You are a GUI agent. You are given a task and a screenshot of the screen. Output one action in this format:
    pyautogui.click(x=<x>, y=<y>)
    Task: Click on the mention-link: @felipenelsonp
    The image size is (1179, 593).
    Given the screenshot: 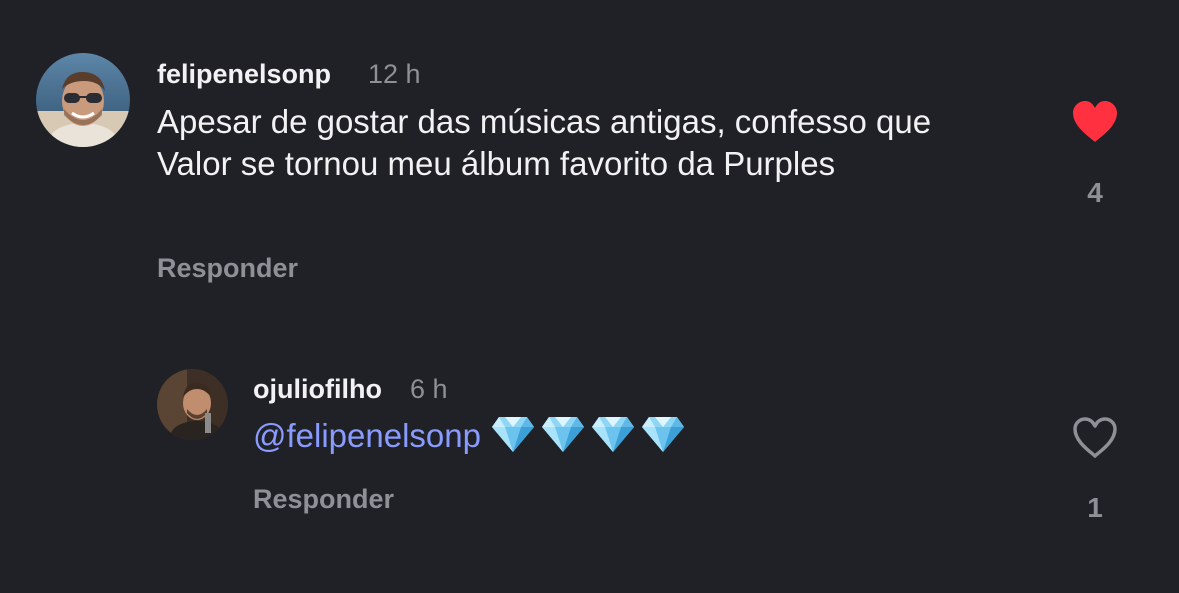 What is the action you would take?
    pyautogui.click(x=367, y=435)
    